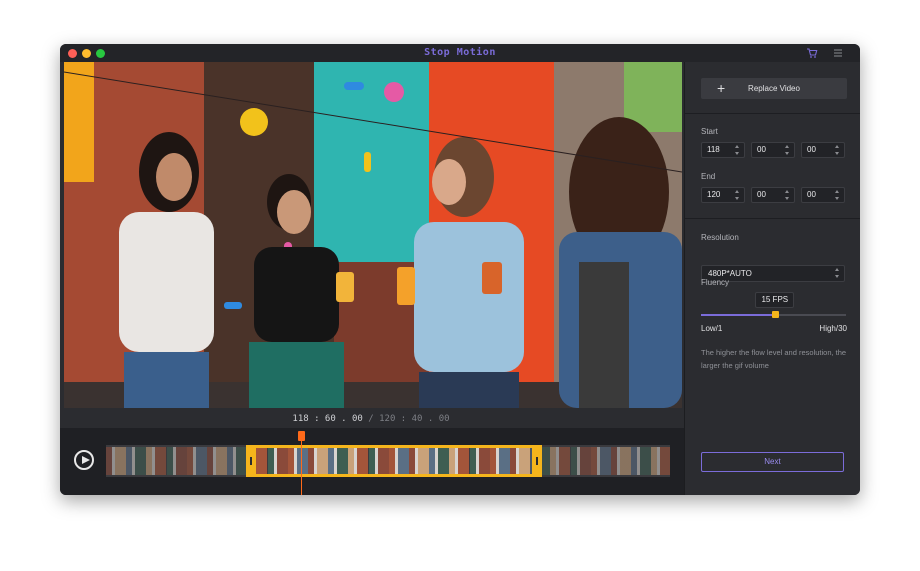 This screenshot has height=571, width=920. Describe the element at coordinates (812, 53) in the screenshot. I see `cart-icon` at that location.